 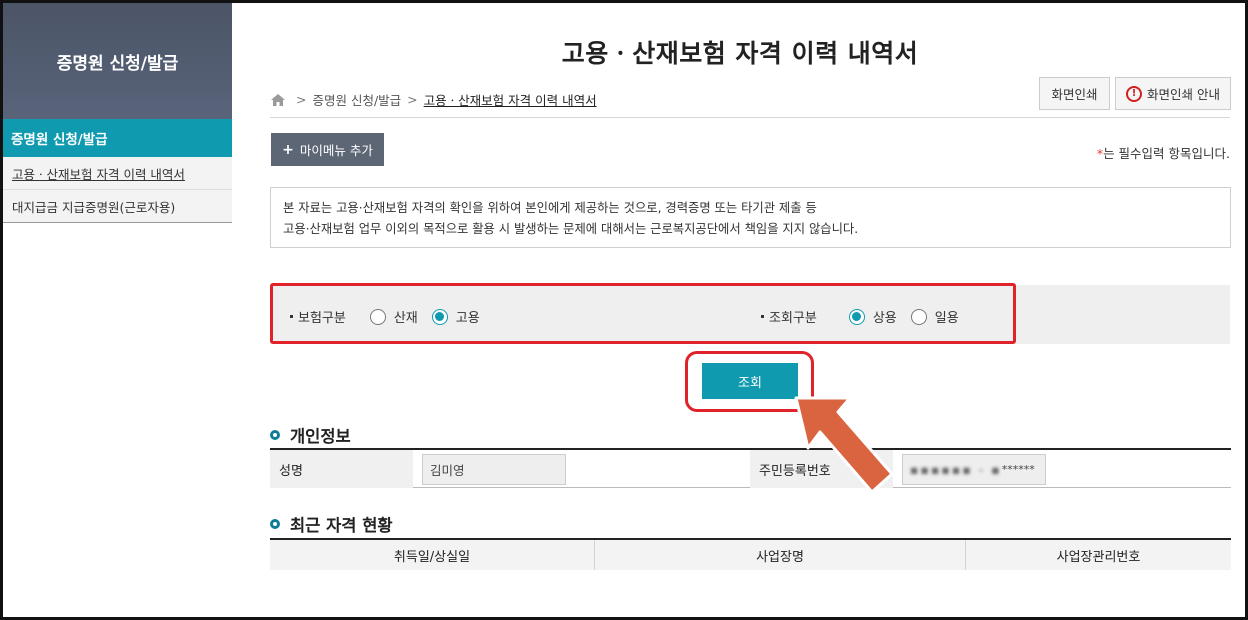 What do you see at coordinates (1098, 555) in the screenshot?
I see `column-header: 사업장관리번호` at bounding box center [1098, 555].